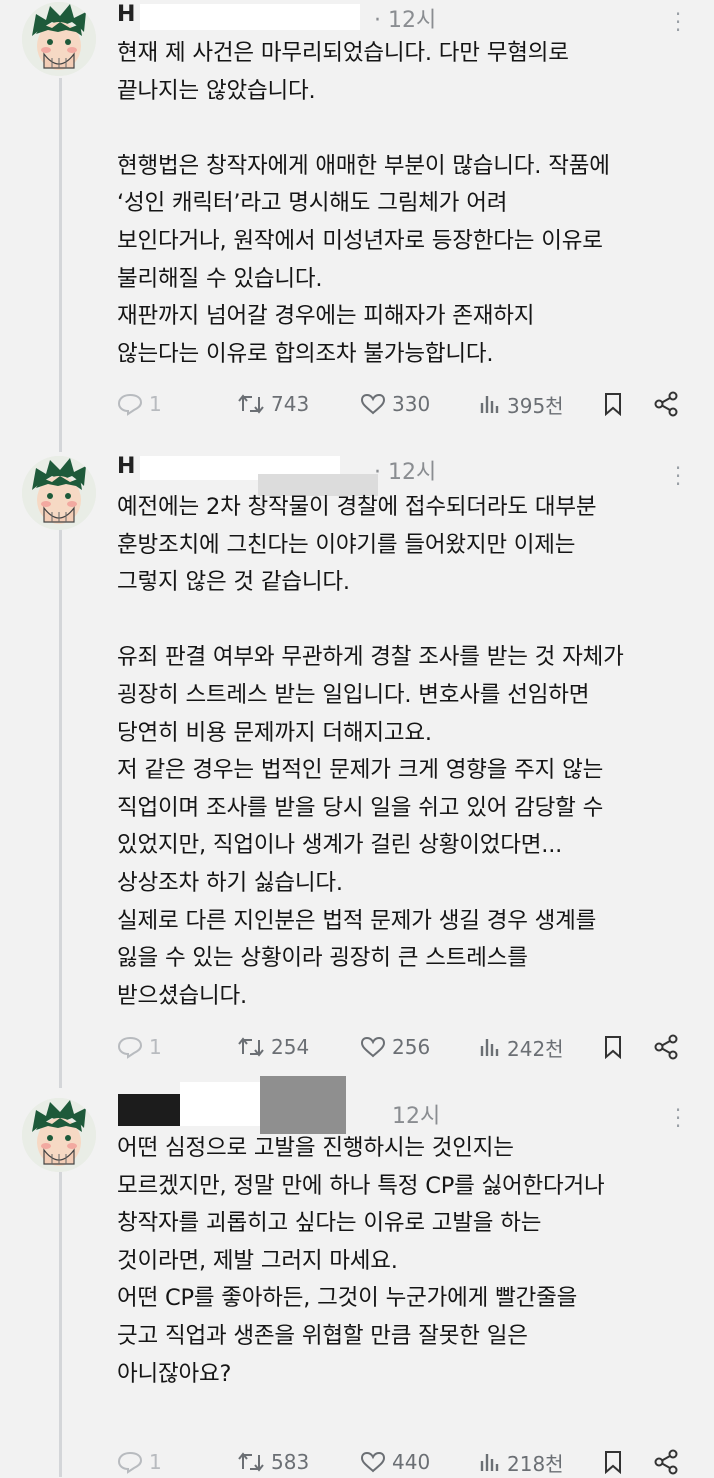 This screenshot has height=1478, width=714. Describe the element at coordinates (361, 1185) in the screenshot. I see `text-line: 모르겠지만, 정말 만에 하나 특정 CP를 싫어한다거나` at that location.